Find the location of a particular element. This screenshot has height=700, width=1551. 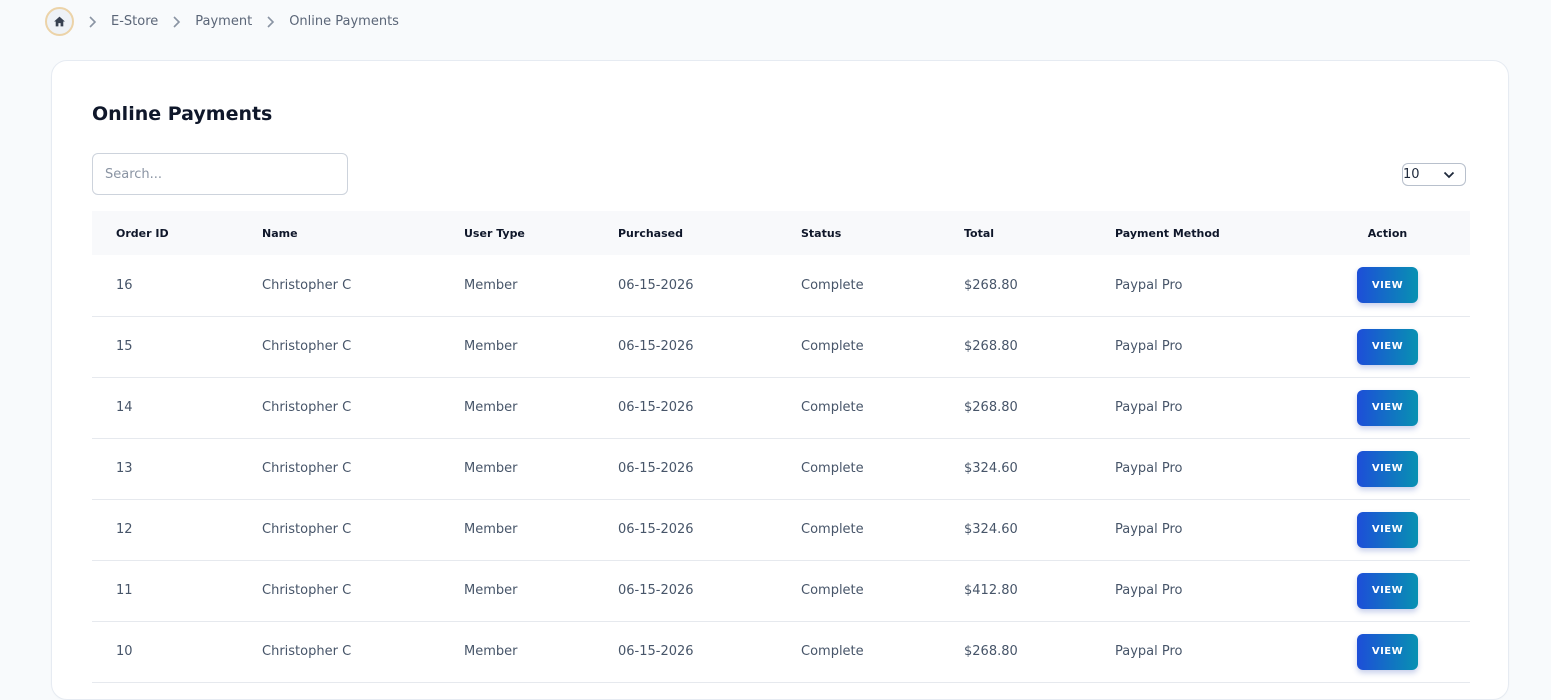

page-title: Online Payments is located at coordinates (182, 114).